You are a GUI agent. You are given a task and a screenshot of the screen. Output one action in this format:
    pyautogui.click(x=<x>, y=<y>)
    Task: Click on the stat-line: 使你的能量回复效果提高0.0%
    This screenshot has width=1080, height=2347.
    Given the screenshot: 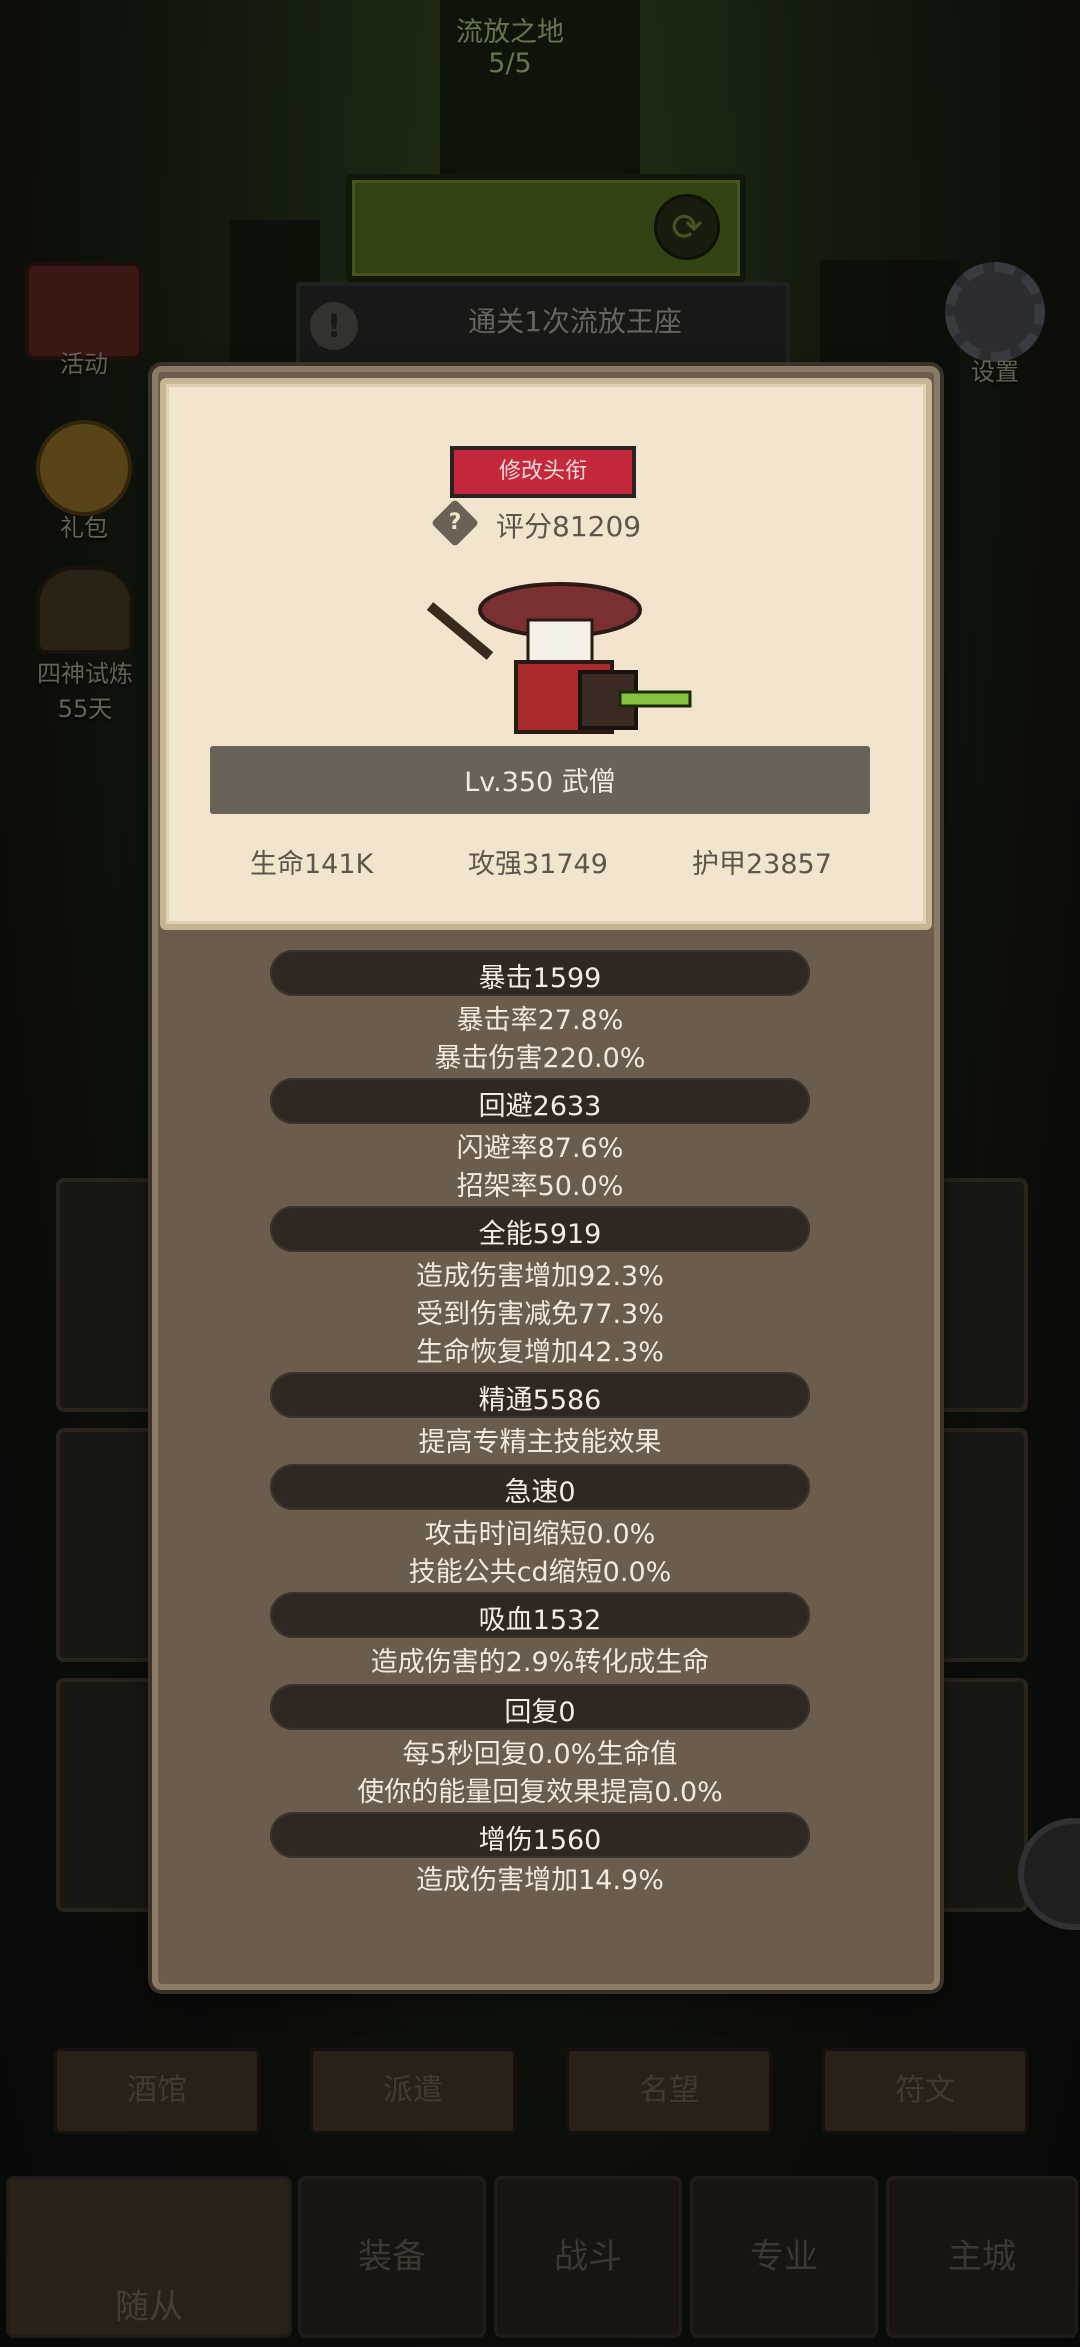 What is the action you would take?
    pyautogui.click(x=540, y=1792)
    